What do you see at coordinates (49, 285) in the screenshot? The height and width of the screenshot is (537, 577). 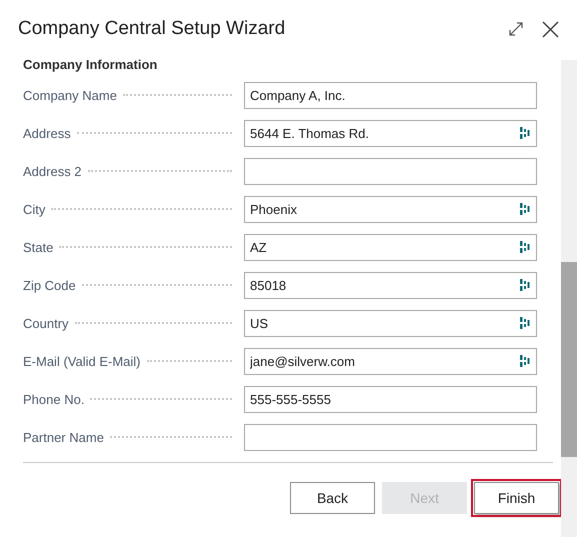 I see `field-label: Zip Code` at bounding box center [49, 285].